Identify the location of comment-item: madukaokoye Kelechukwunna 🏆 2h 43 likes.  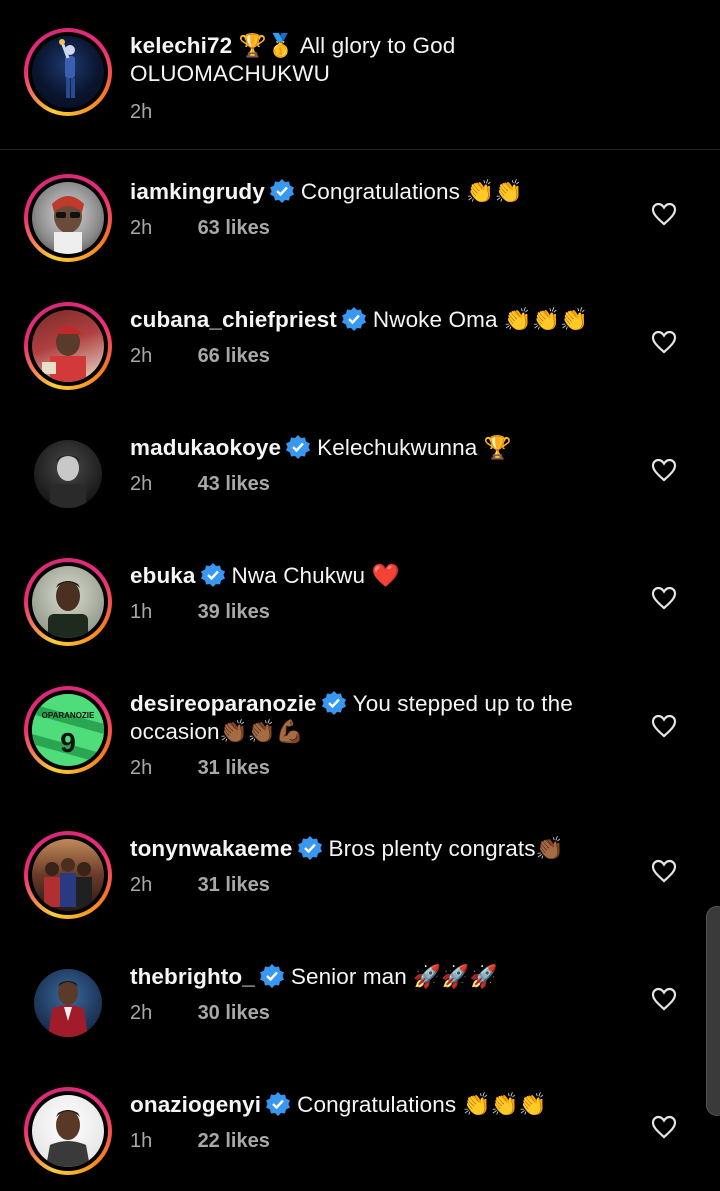
(360, 470).